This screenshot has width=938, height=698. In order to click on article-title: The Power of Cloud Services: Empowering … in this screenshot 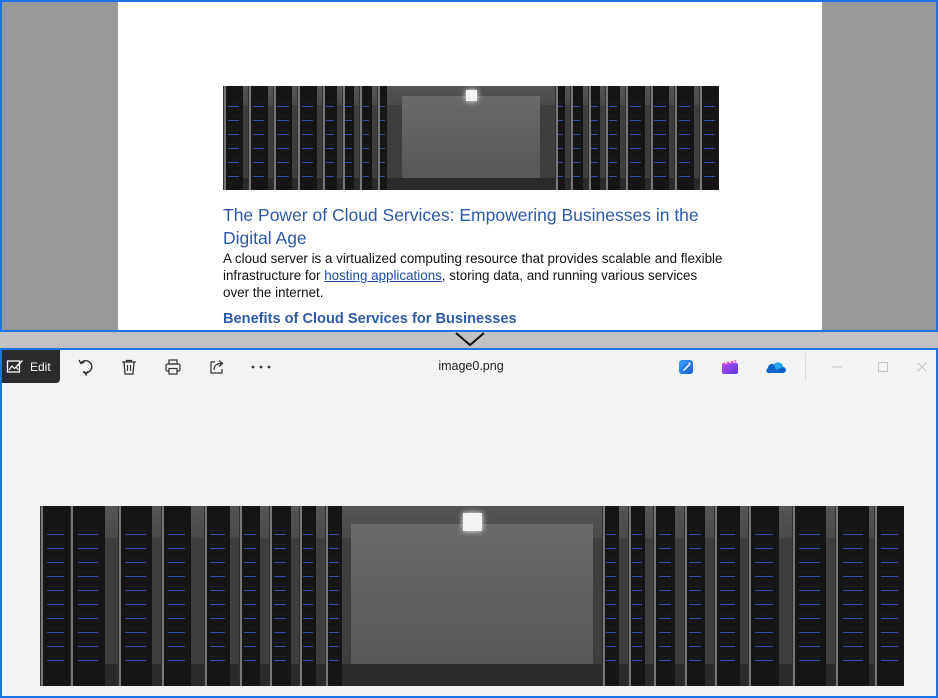, I will do `click(461, 226)`.